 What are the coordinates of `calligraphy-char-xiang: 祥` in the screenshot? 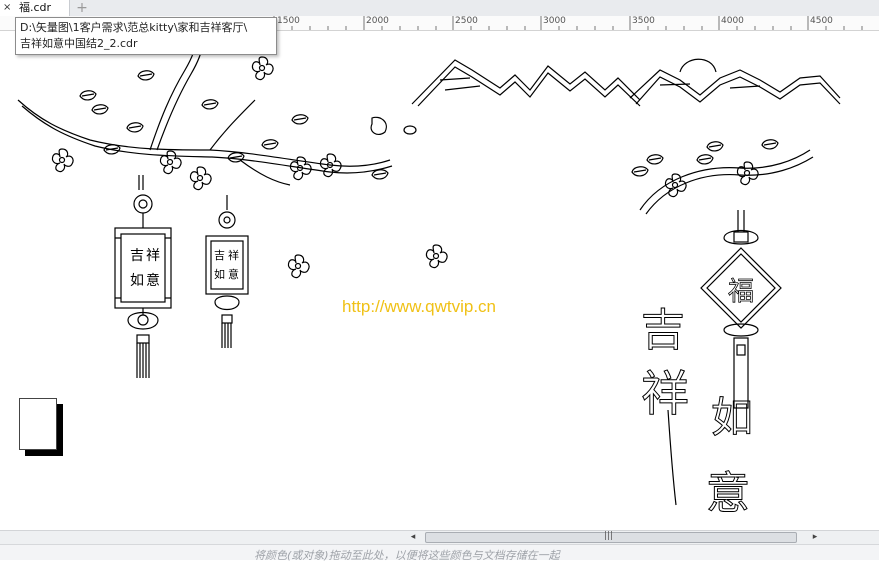 It's located at (665, 394).